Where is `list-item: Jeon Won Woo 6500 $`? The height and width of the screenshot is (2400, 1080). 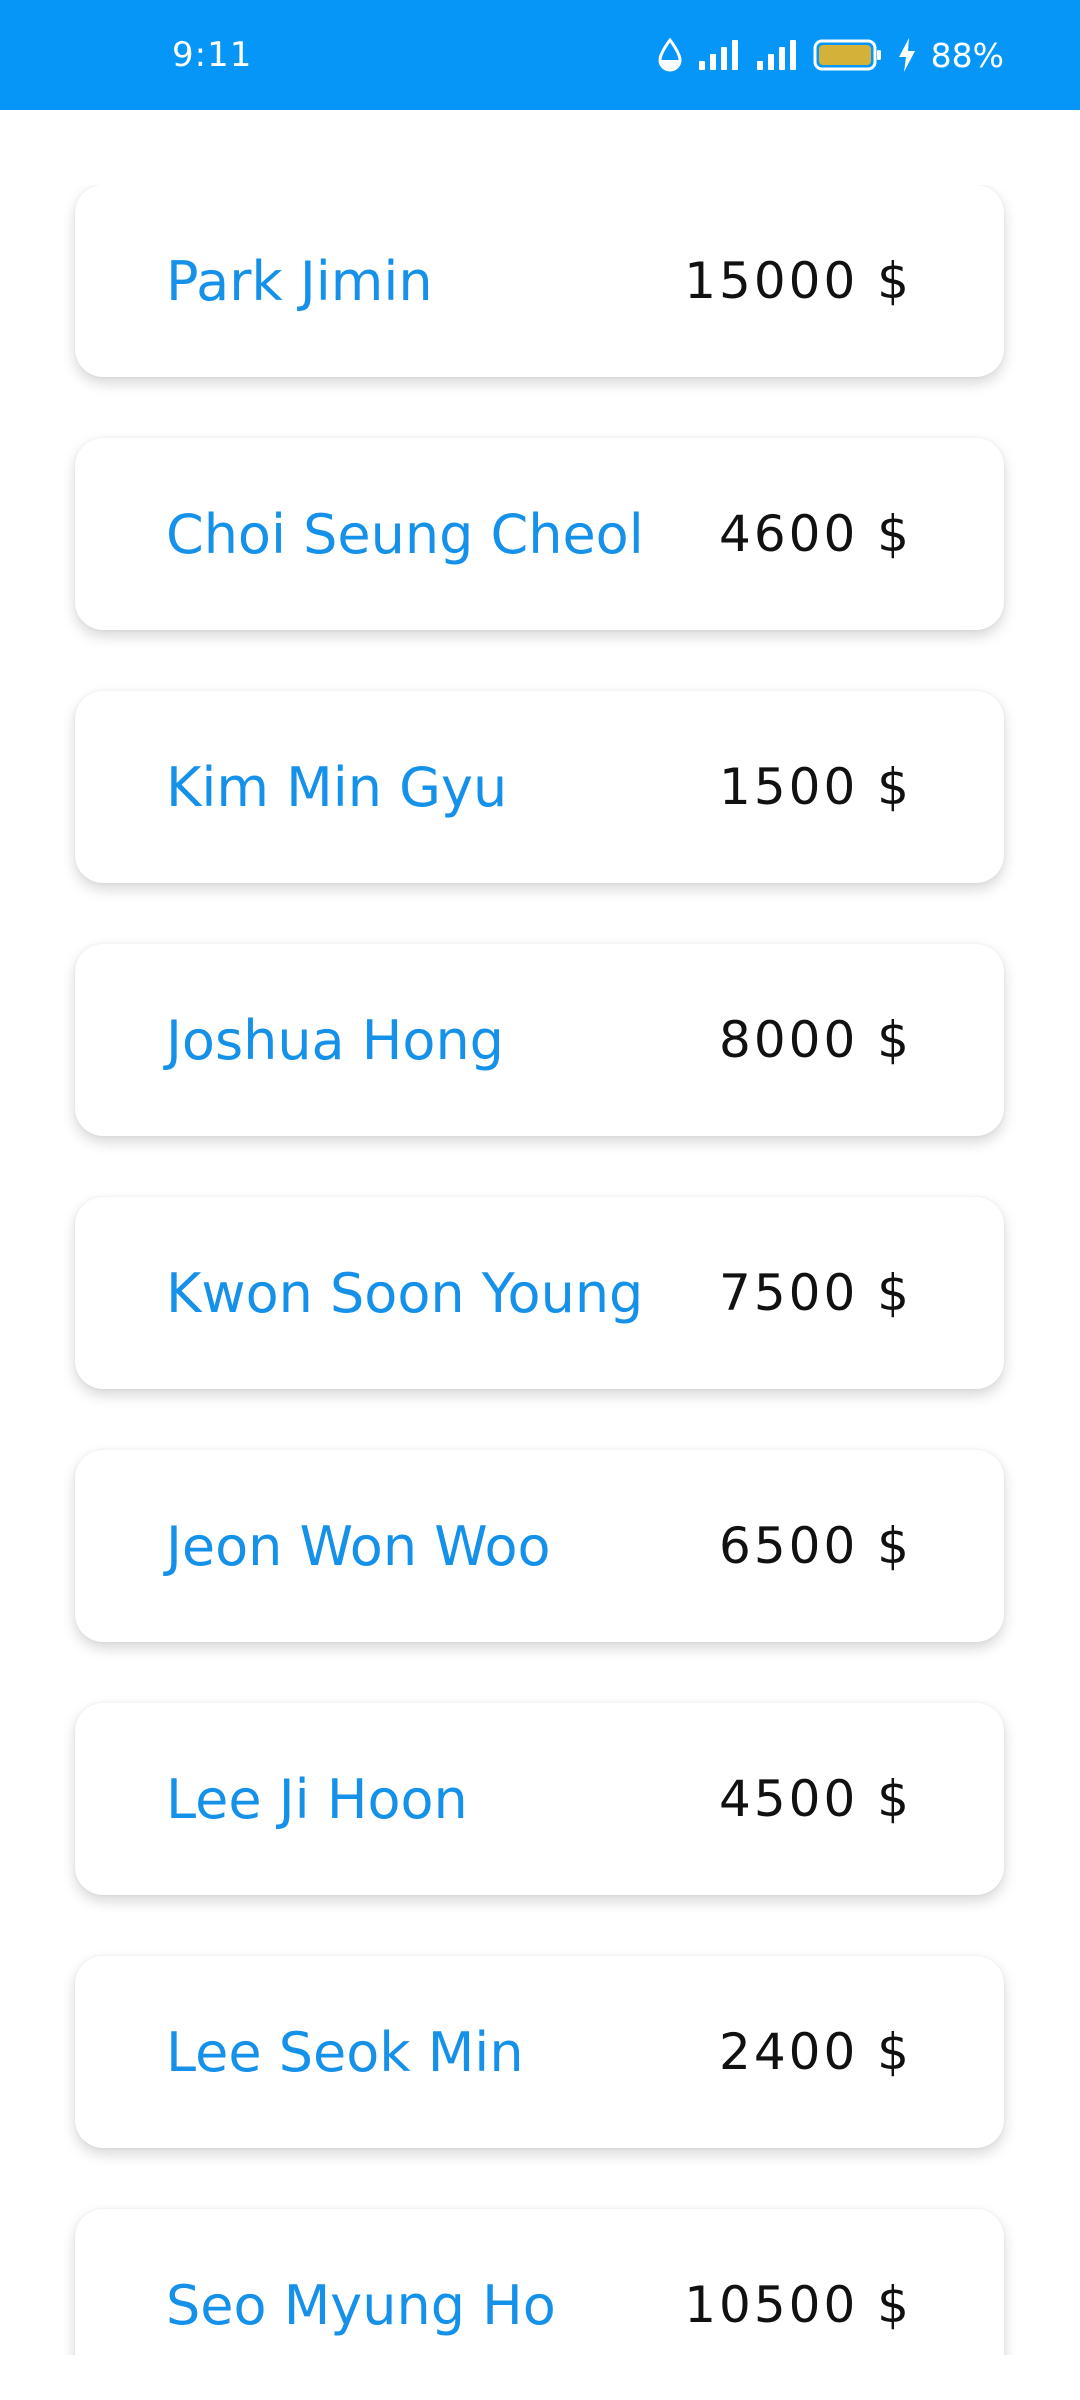 list-item: Jeon Won Woo 6500 $ is located at coordinates (539, 1546).